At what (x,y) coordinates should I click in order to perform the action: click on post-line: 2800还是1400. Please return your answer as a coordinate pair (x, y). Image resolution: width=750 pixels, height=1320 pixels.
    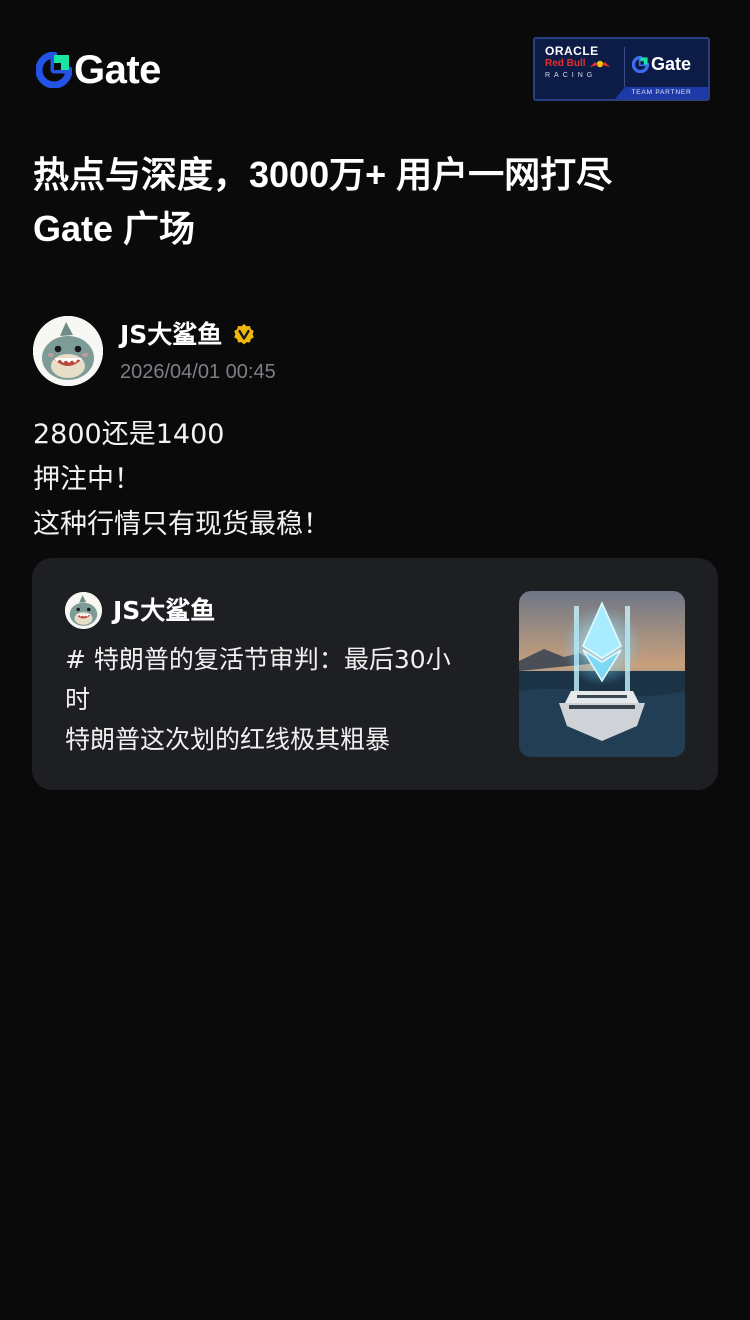
    Looking at the image, I should click on (129, 434).